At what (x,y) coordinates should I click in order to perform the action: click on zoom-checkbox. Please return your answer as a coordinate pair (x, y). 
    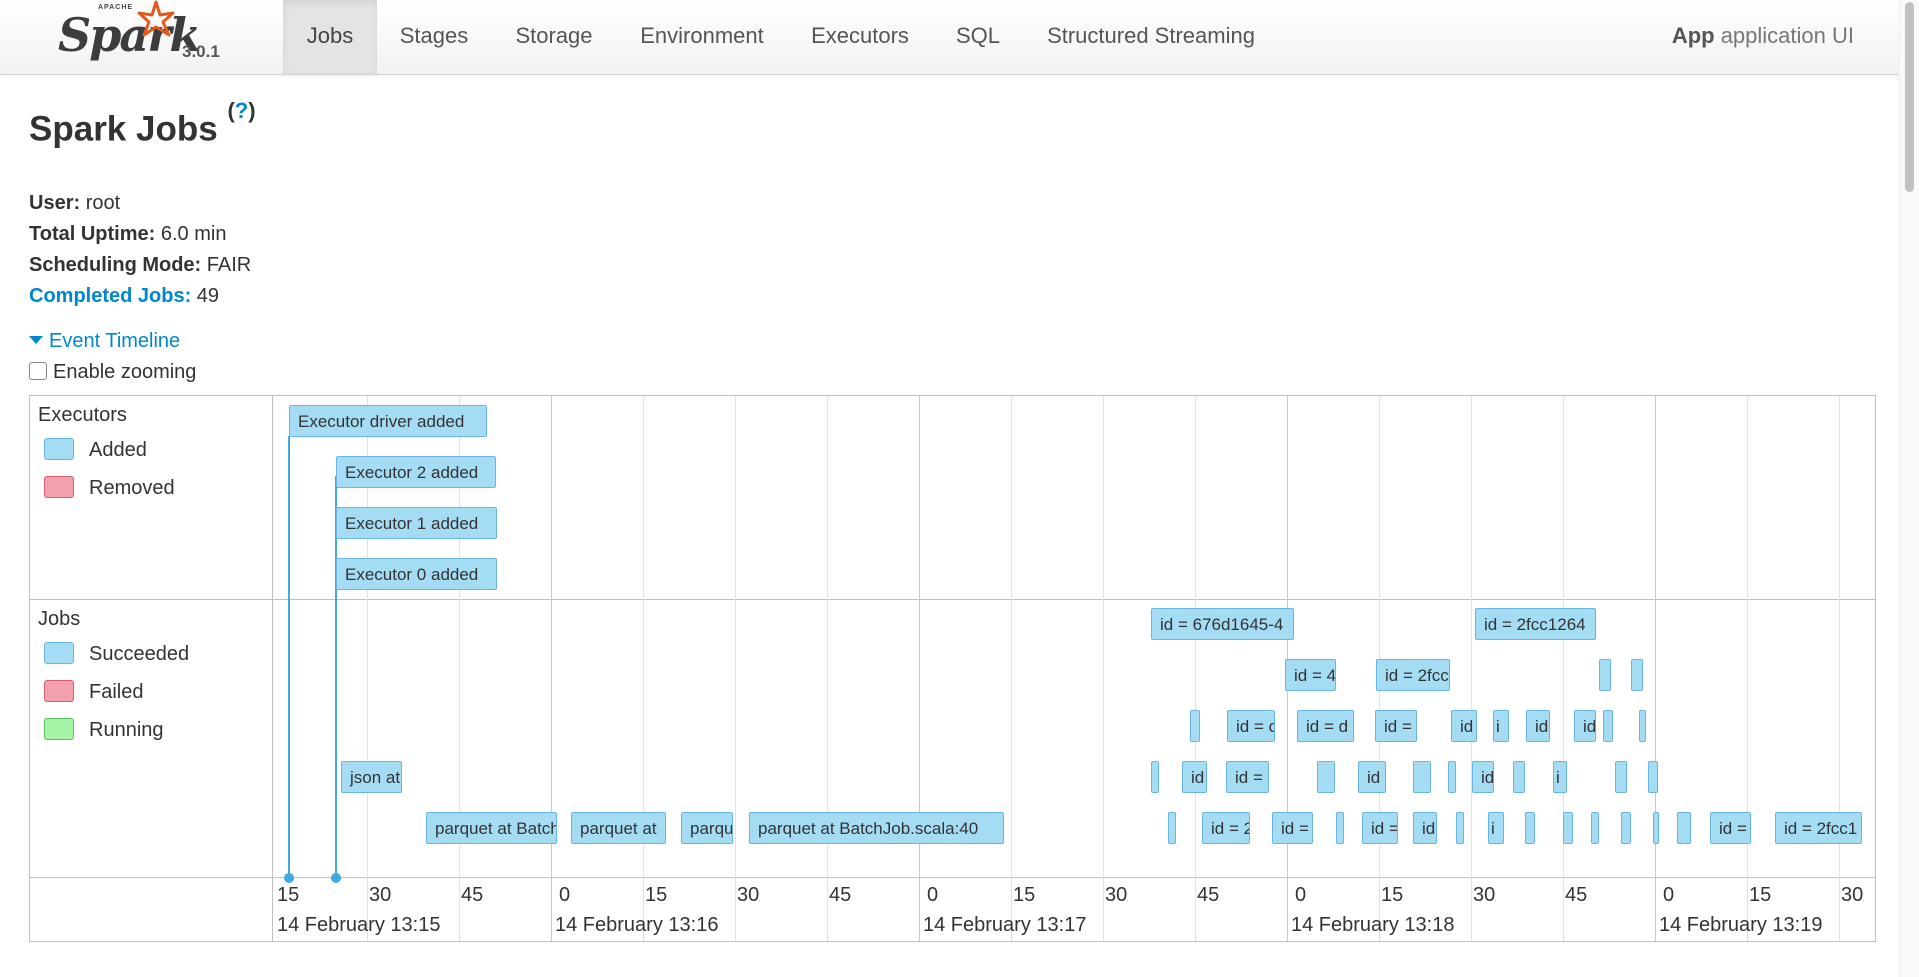
    Looking at the image, I should click on (38, 371).